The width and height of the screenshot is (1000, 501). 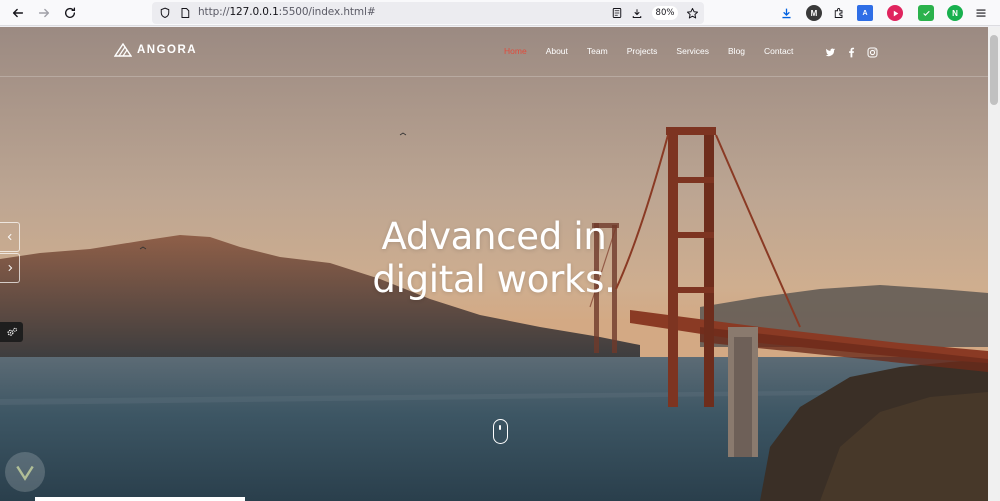 I want to click on arrow-left-icon, so click(x=18, y=13).